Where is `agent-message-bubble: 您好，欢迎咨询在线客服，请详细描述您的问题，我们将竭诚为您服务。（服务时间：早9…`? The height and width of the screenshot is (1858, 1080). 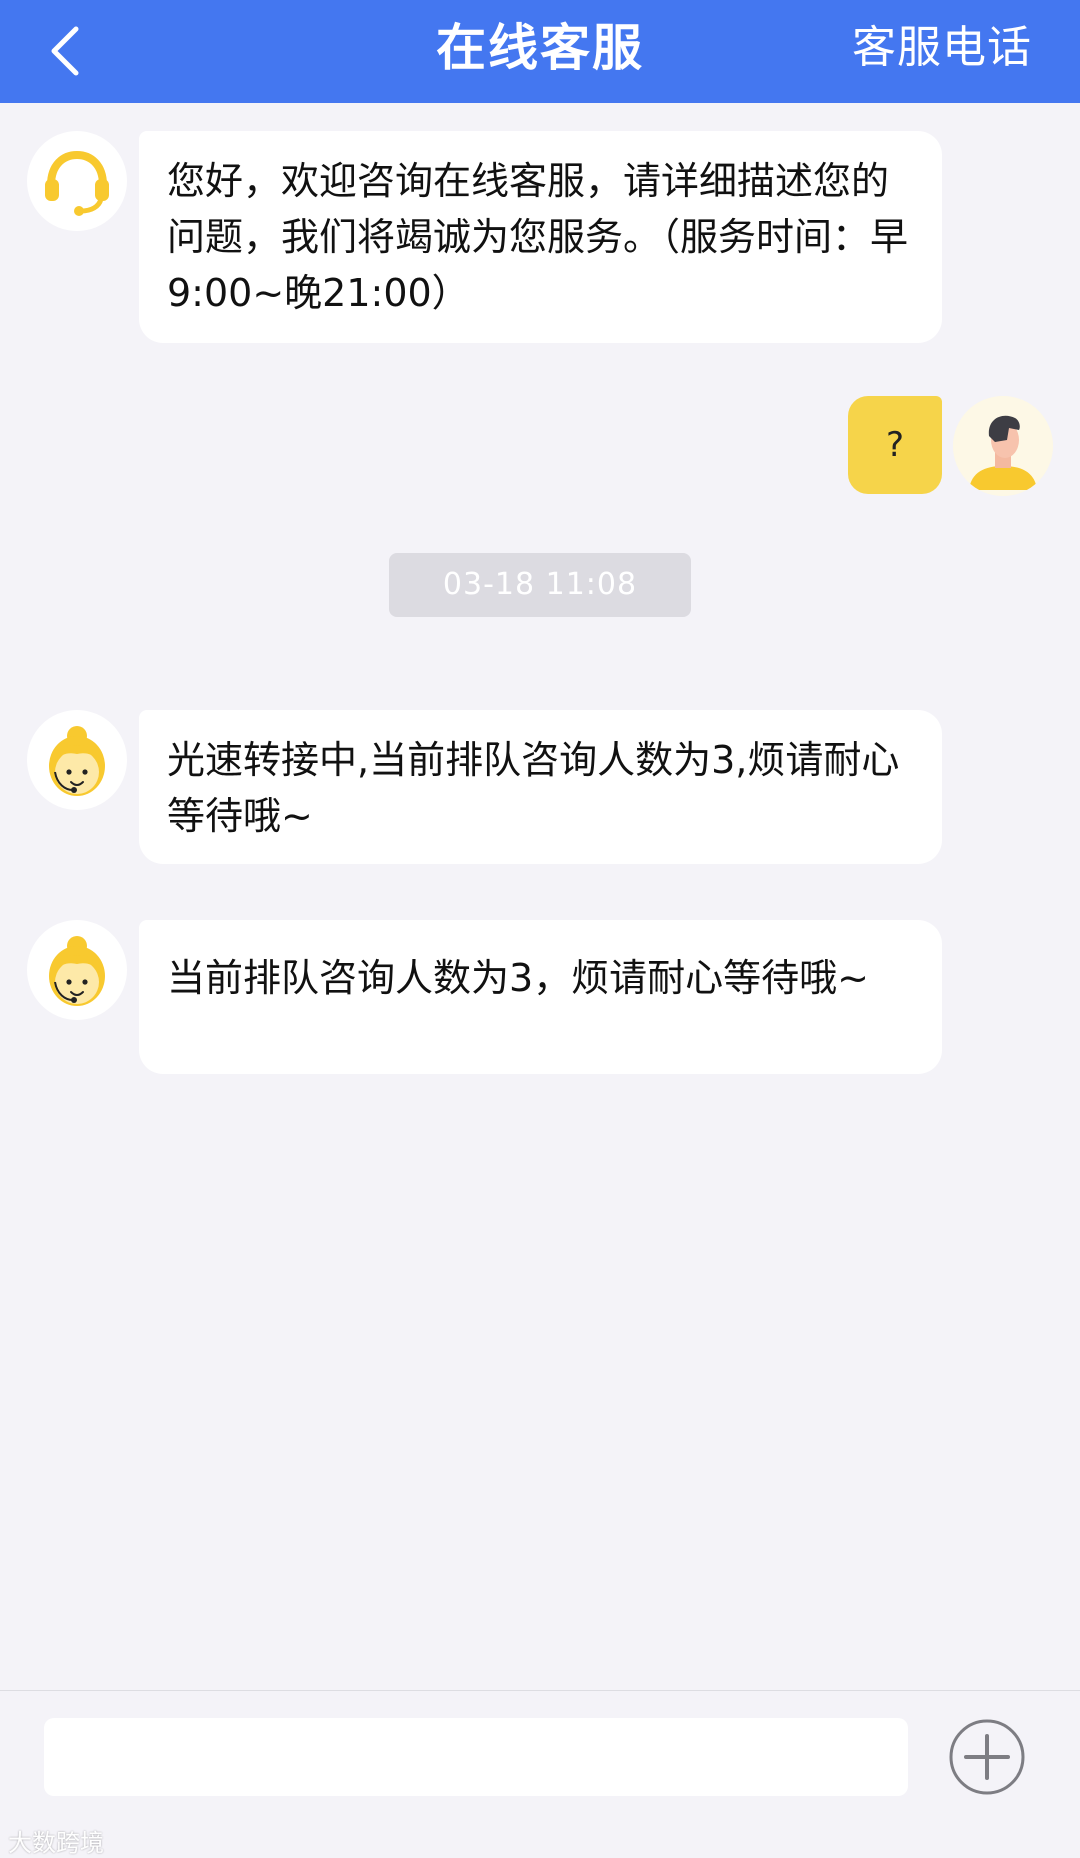 agent-message-bubble: 您好，欢迎咨询在线客服，请详细描述您的问题，我们将竭诚为您服务。（服务时间：早9… is located at coordinates (540, 237).